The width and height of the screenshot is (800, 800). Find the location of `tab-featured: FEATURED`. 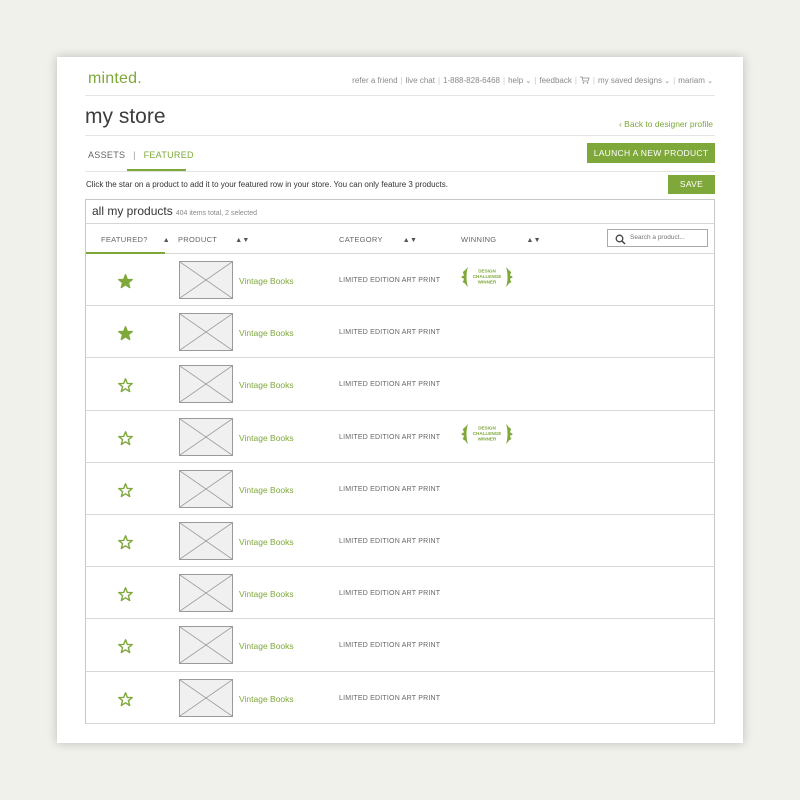

tab-featured: FEATURED is located at coordinates (169, 155).